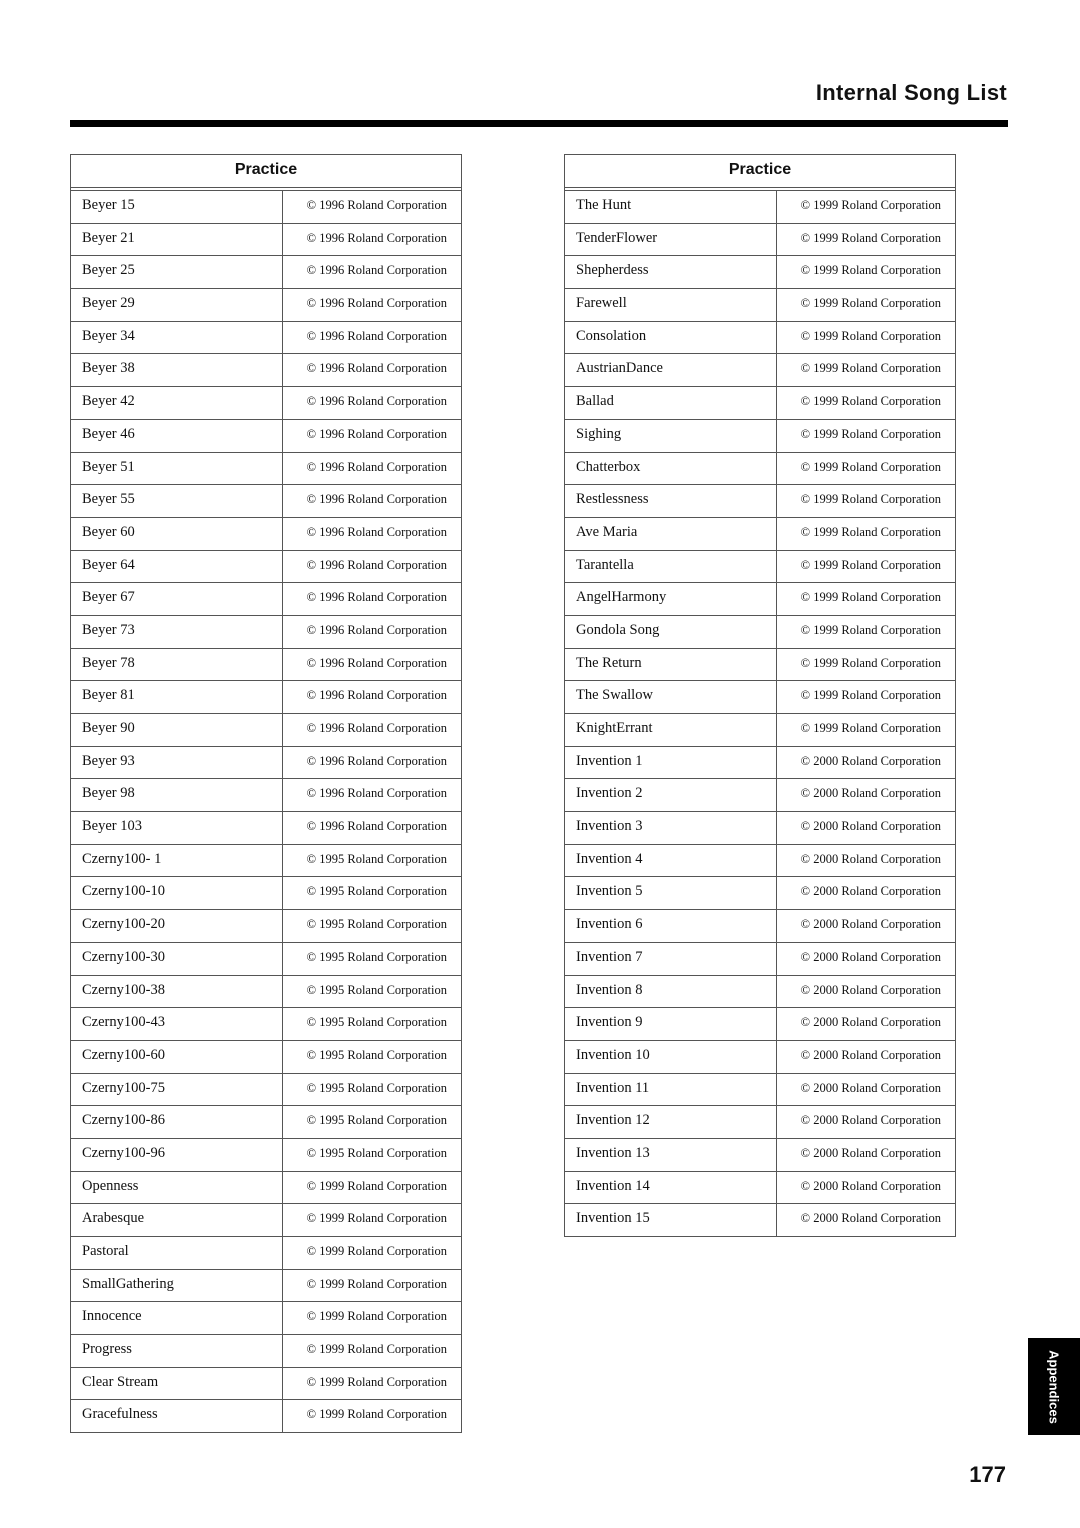 The height and width of the screenshot is (1528, 1080). Describe the element at coordinates (760, 273) in the screenshot. I see `table-row: Shepherdess © 1999 Roland Corporation` at that location.